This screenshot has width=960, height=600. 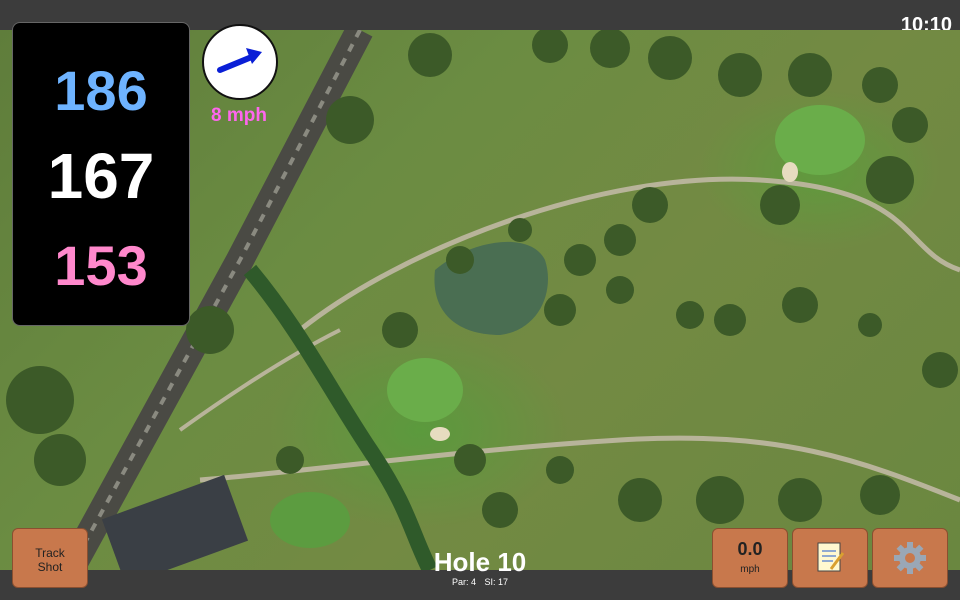 What do you see at coordinates (50, 567) in the screenshot?
I see `track-shot-label-line2: Shot` at bounding box center [50, 567].